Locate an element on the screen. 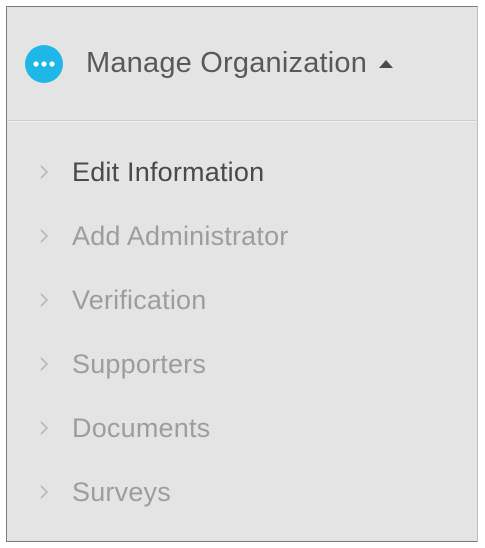 The height and width of the screenshot is (548, 485). panel-title: Manage Organization is located at coordinates (227, 63).